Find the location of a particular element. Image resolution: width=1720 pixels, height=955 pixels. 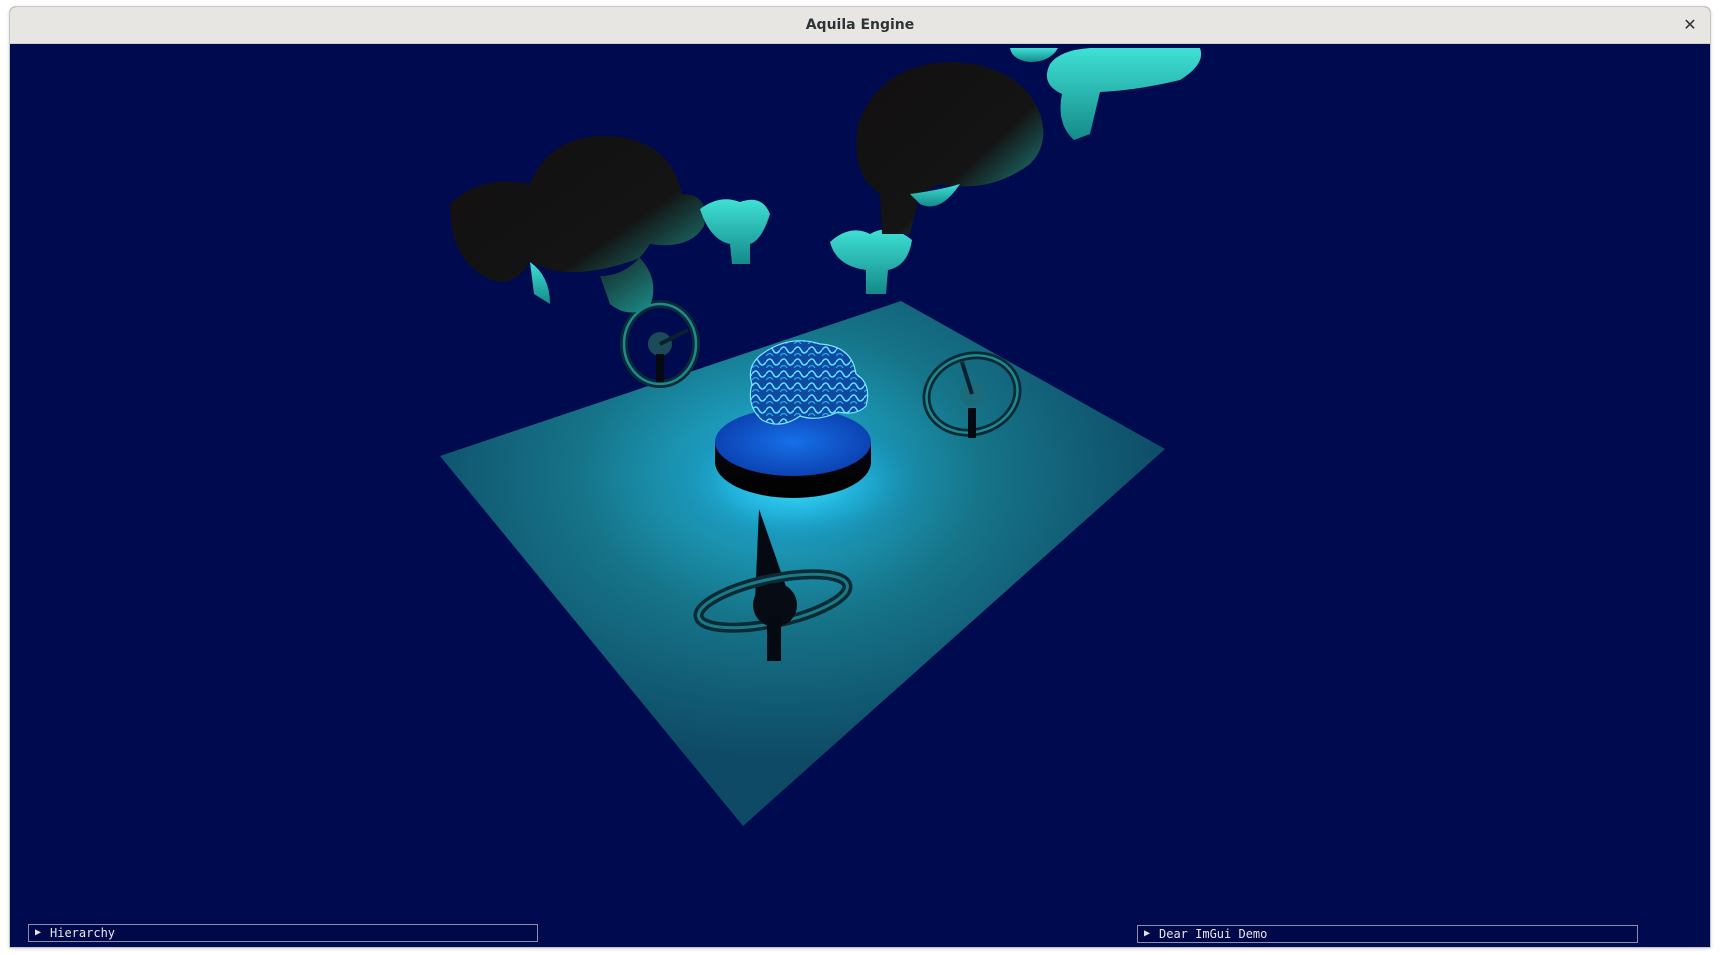

monkey-head-large-left is located at coordinates (578, 224).